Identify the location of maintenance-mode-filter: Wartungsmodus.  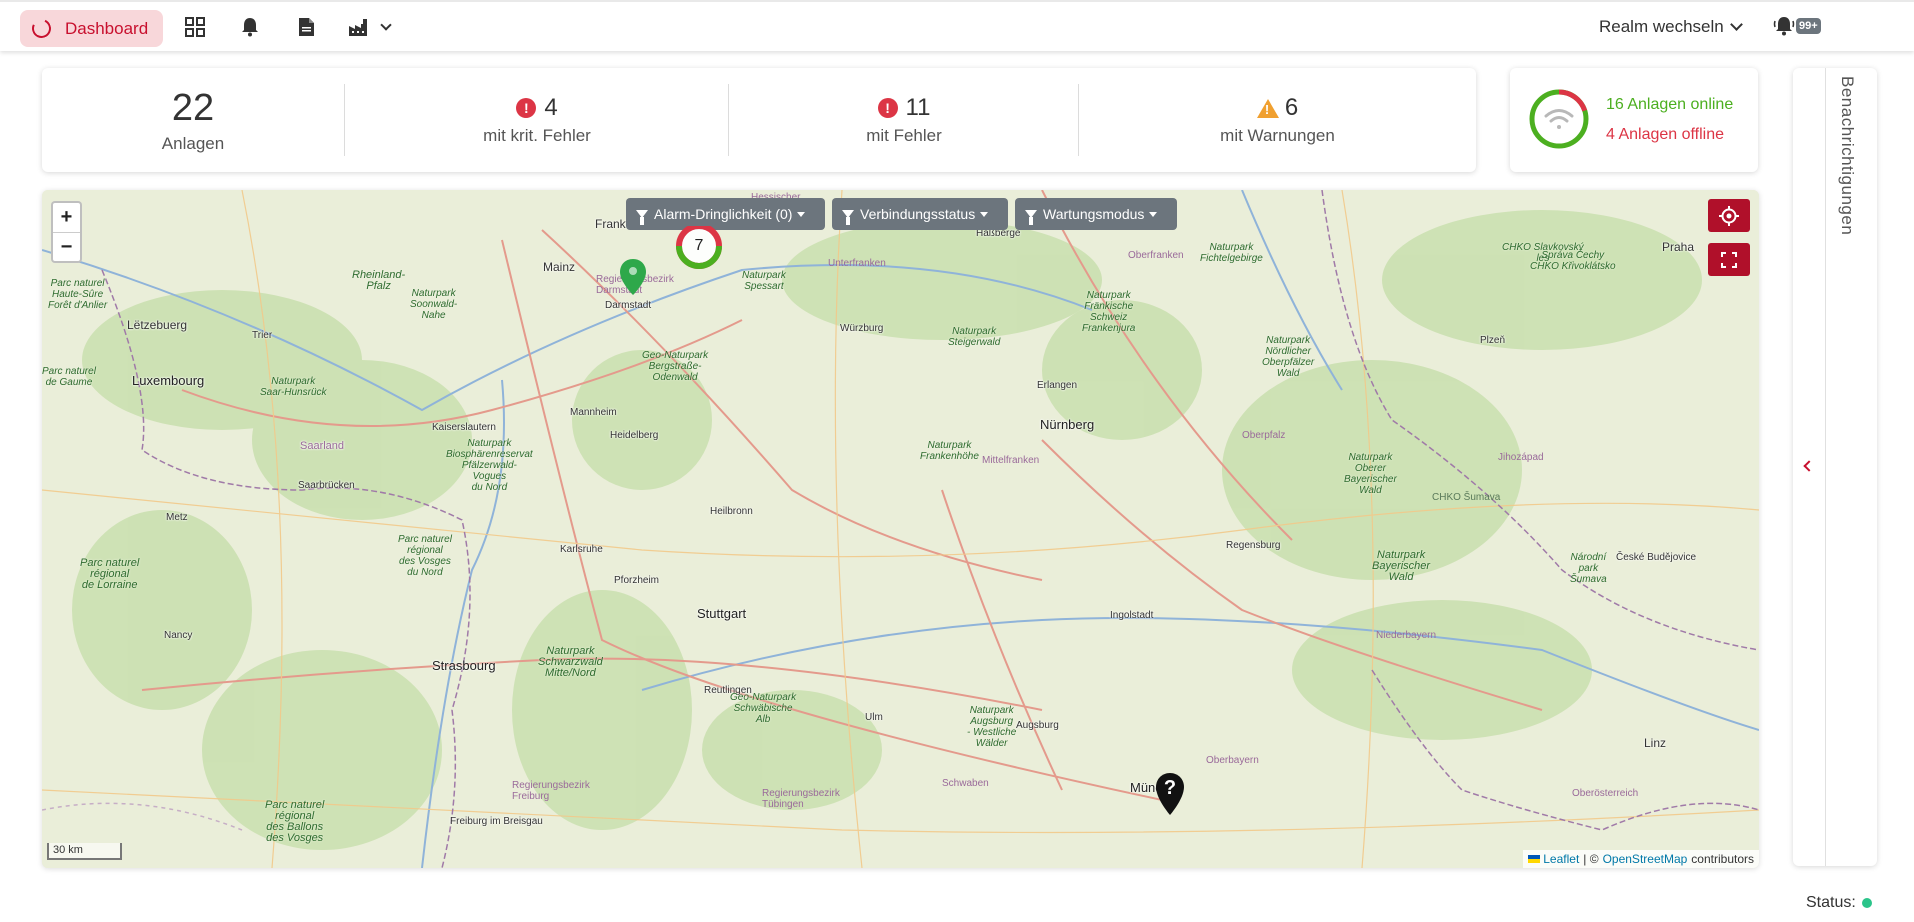
(1096, 214).